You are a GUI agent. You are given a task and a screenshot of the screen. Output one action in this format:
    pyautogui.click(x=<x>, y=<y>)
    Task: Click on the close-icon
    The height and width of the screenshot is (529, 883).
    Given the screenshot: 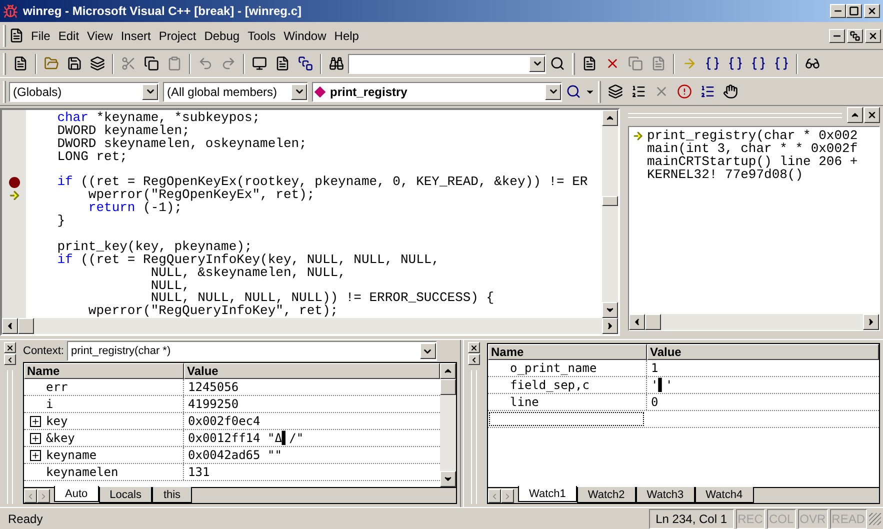 What is the action you would take?
    pyautogui.click(x=661, y=91)
    